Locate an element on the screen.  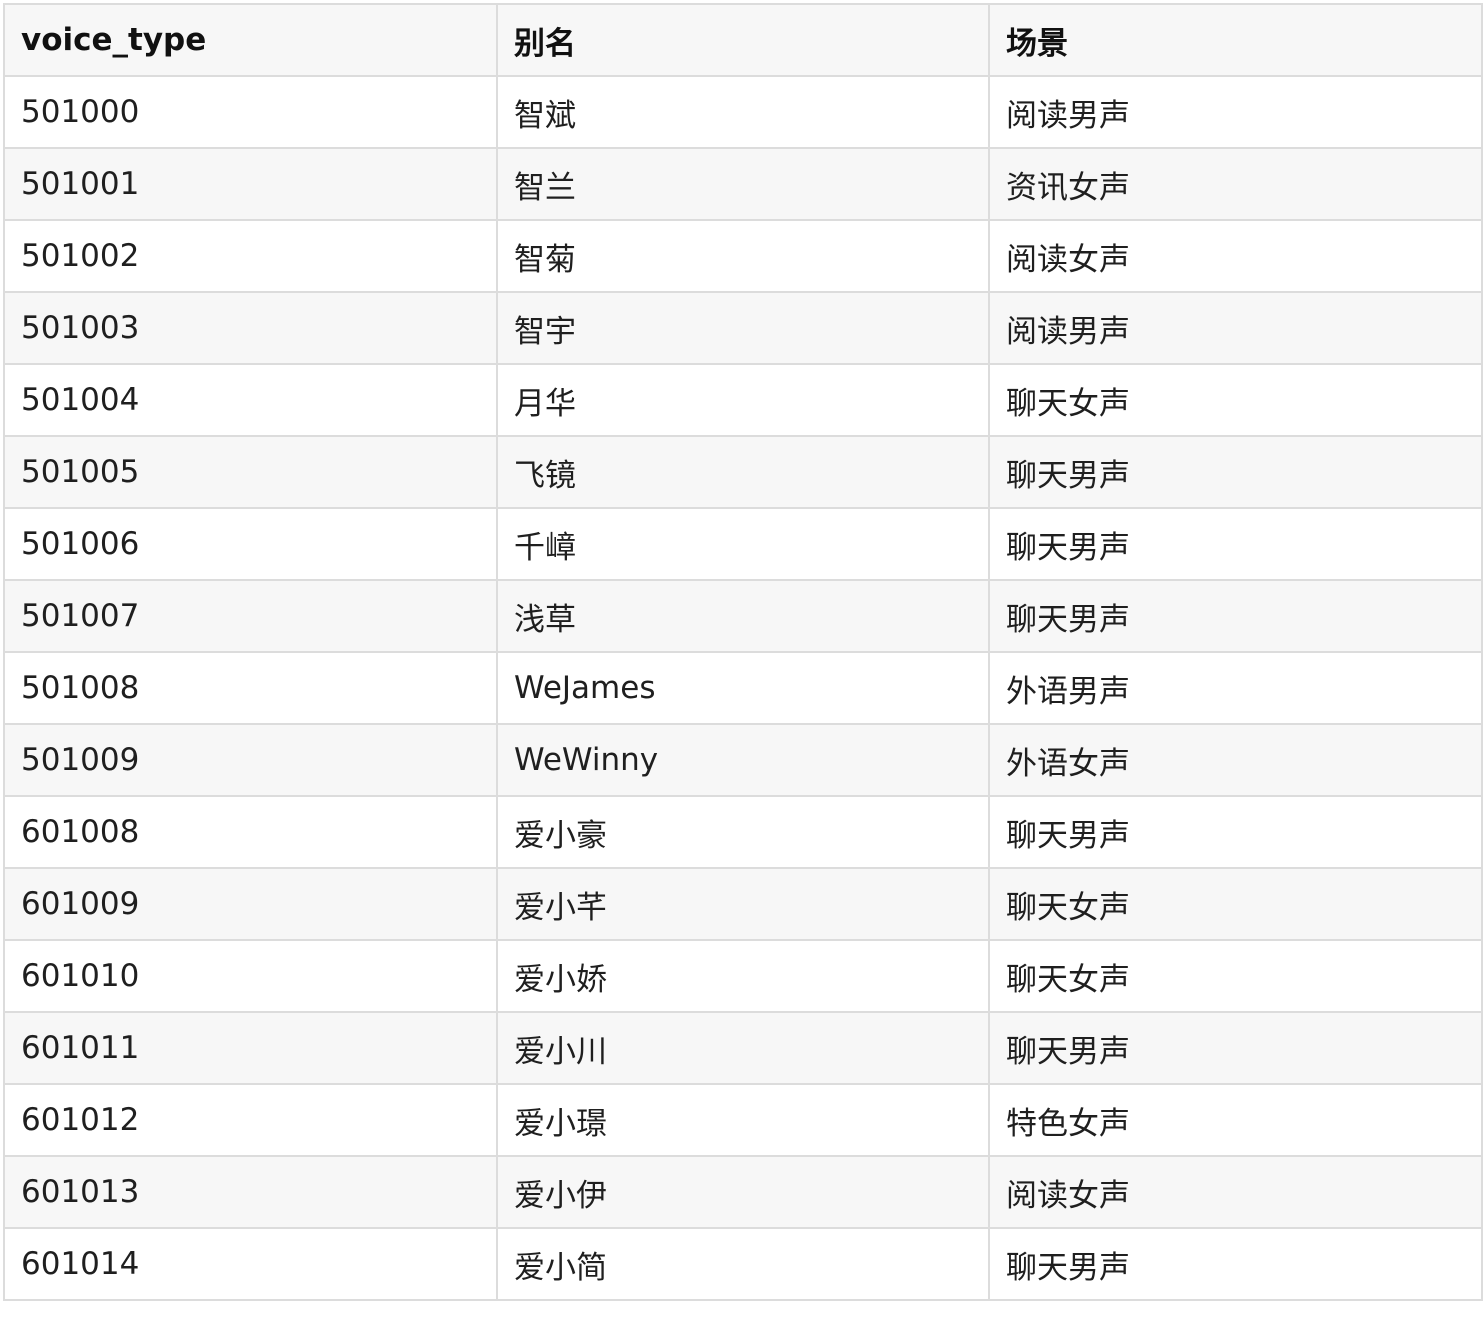
cell-alias: 爱小芊 is located at coordinates (743, 904).